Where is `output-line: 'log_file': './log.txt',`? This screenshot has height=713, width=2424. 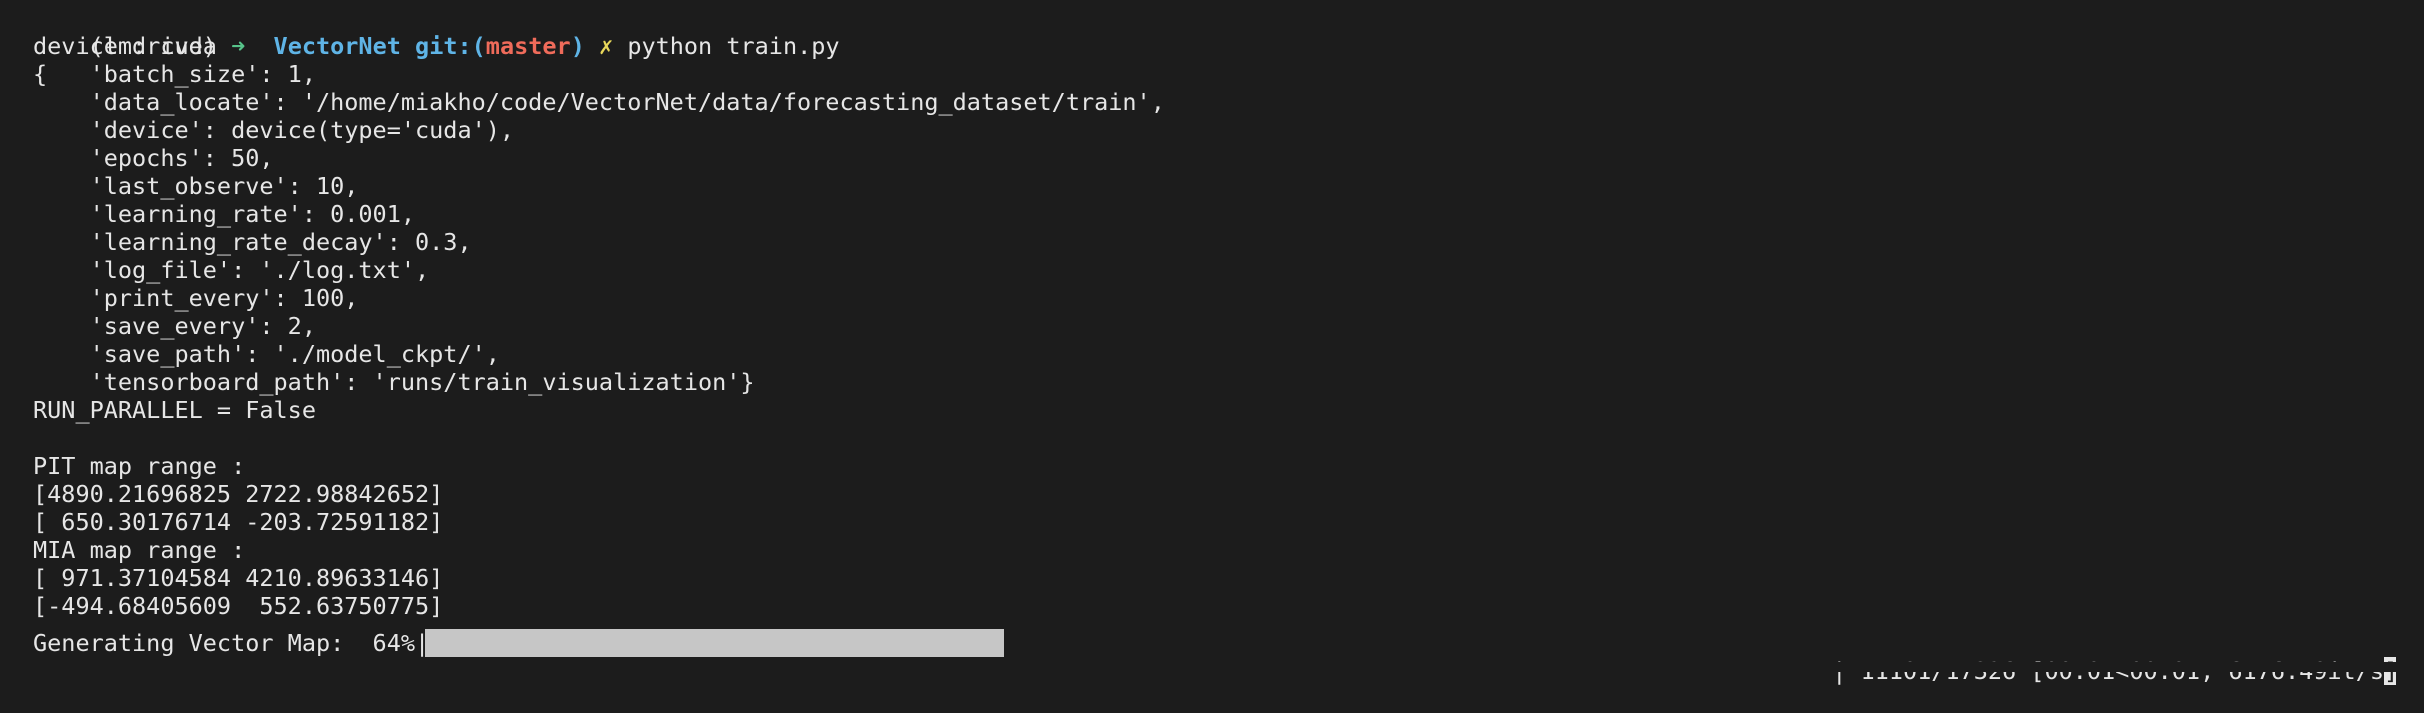
output-line: 'log_file': './log.txt', is located at coordinates (231, 270).